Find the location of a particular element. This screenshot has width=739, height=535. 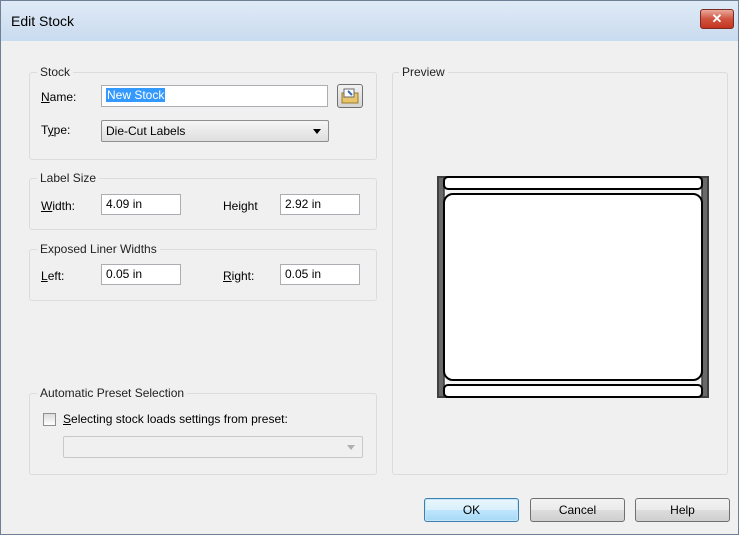

left-field: 0.05 in is located at coordinates (141, 274).